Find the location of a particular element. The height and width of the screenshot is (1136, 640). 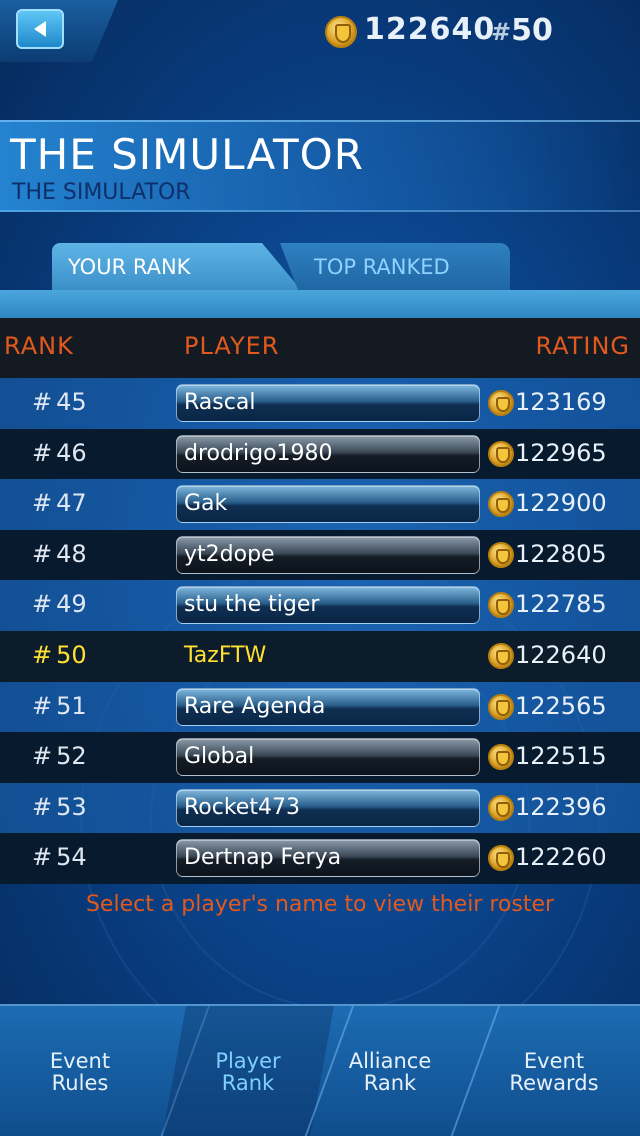

player-name: yt2dope is located at coordinates (229, 554).